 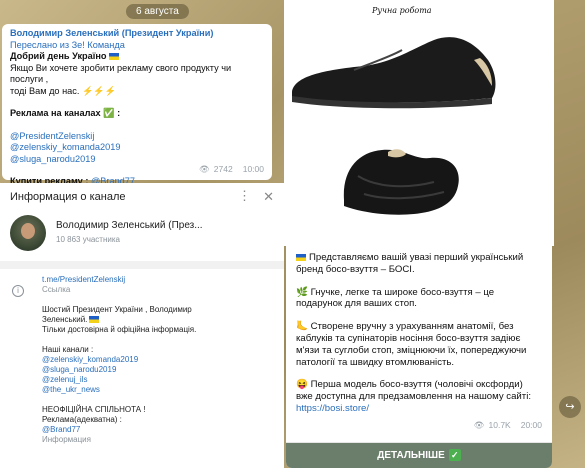 What do you see at coordinates (157, 11) in the screenshot?
I see `date-pill: 6 августа` at bounding box center [157, 11].